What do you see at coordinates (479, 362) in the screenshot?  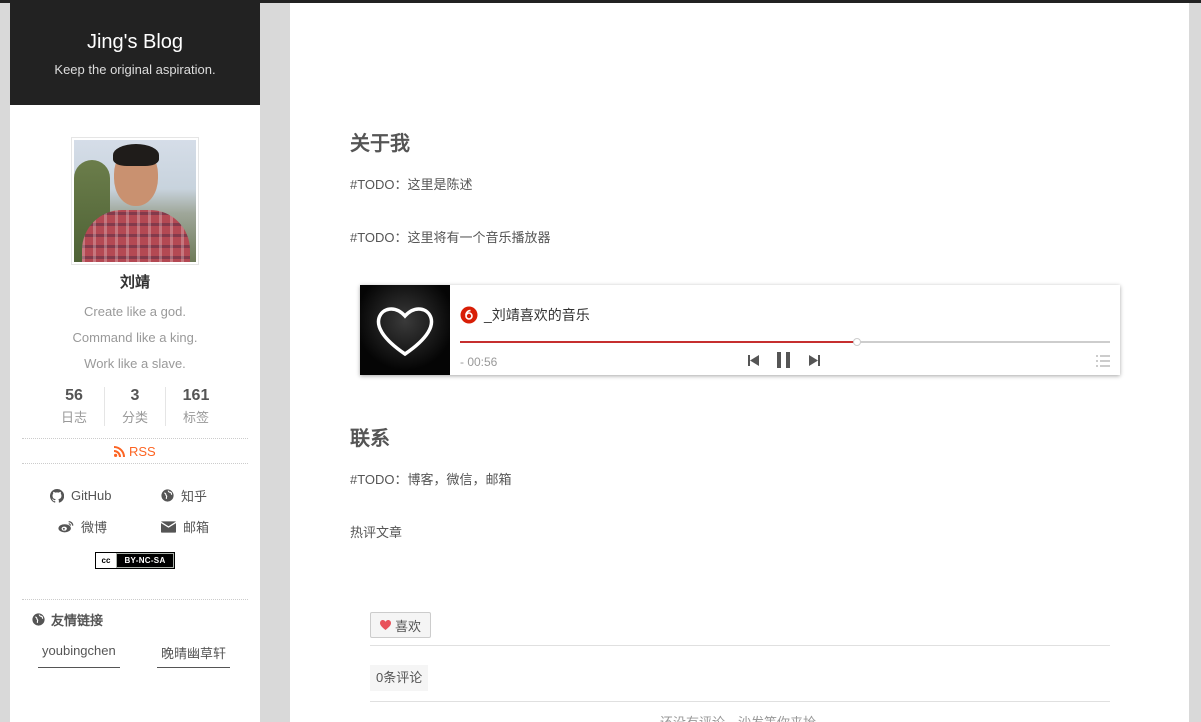 I see `player-time: - 00:56` at bounding box center [479, 362].